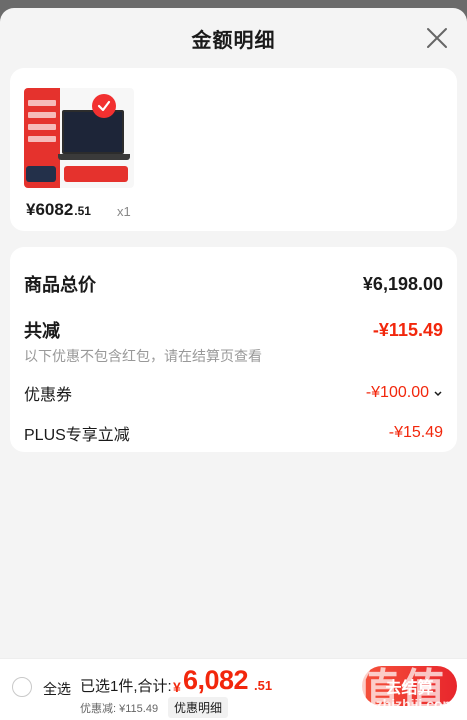 This screenshot has height=720, width=467. What do you see at coordinates (42, 331) in the screenshot?
I see `reduction-label: 共减` at bounding box center [42, 331].